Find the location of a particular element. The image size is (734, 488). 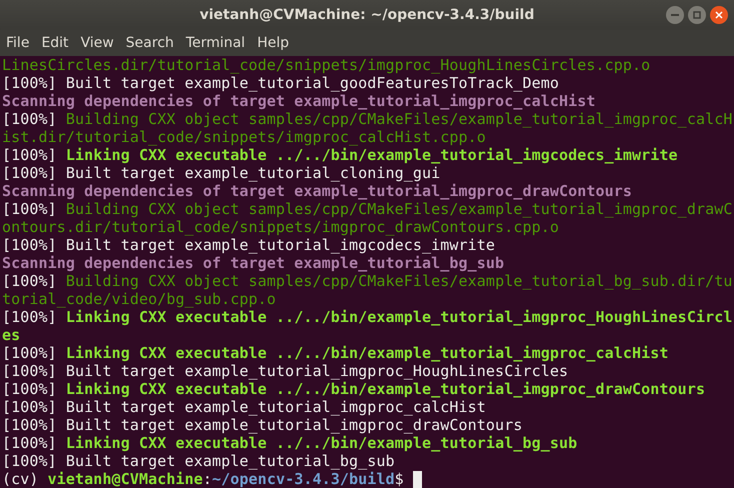

terminal-line: Scanning dependencies of target example_tutorial_imgproc_calcHist is located at coordinates (299, 101).